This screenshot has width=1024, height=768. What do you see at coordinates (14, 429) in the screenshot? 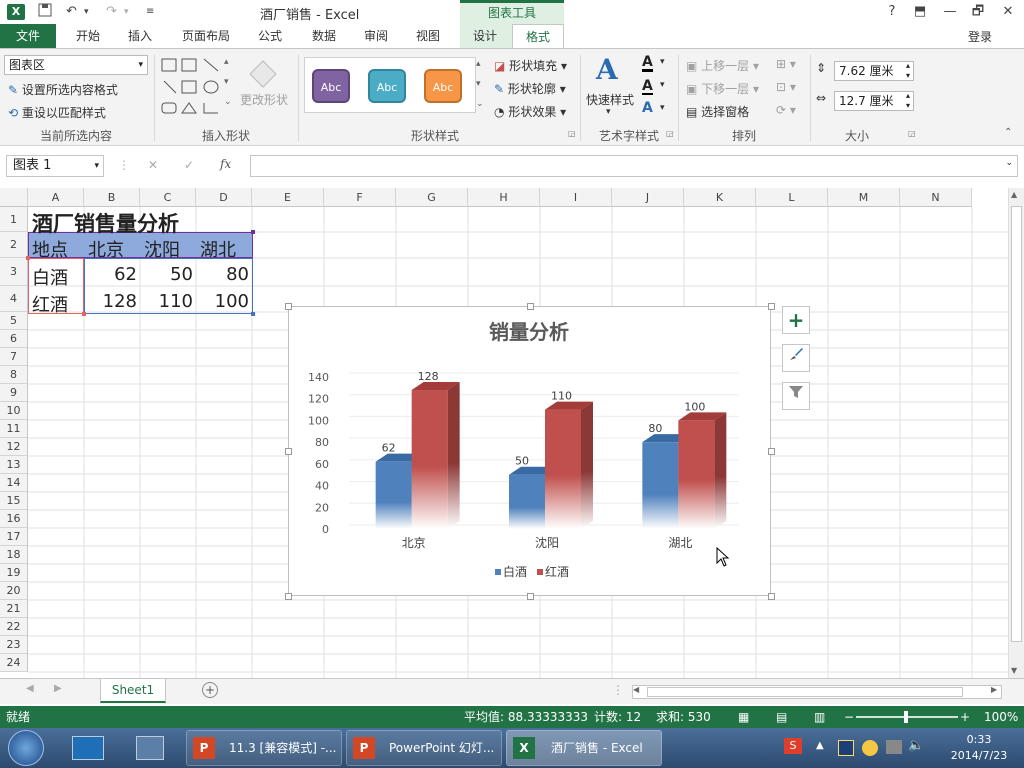
I see `row-header-11: 11` at bounding box center [14, 429].